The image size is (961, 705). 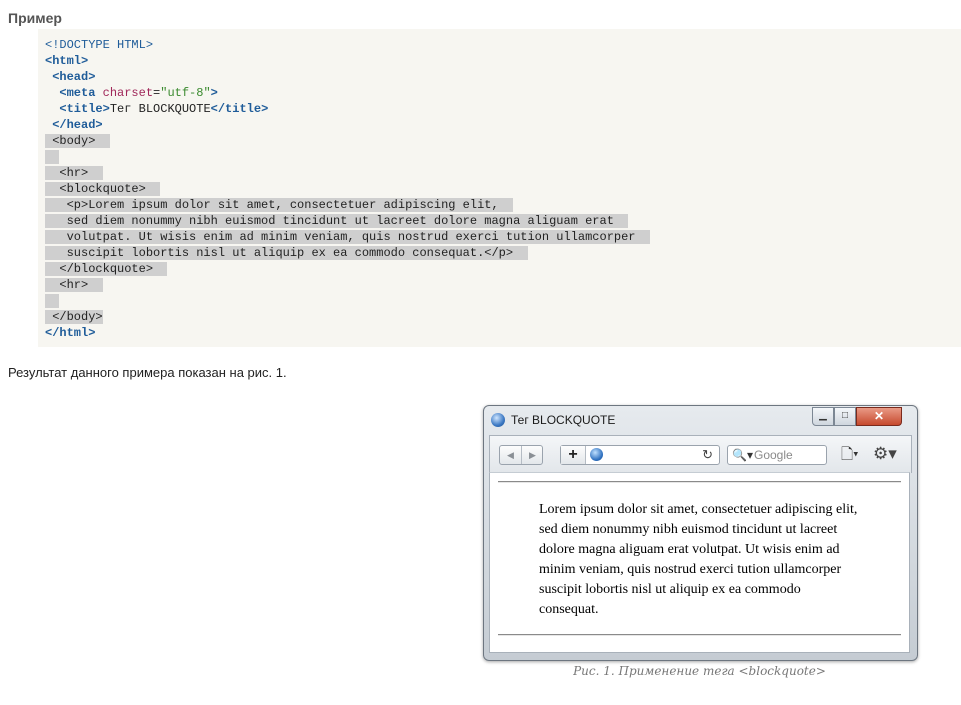 What do you see at coordinates (596, 454) in the screenshot?
I see `globe-icon` at bounding box center [596, 454].